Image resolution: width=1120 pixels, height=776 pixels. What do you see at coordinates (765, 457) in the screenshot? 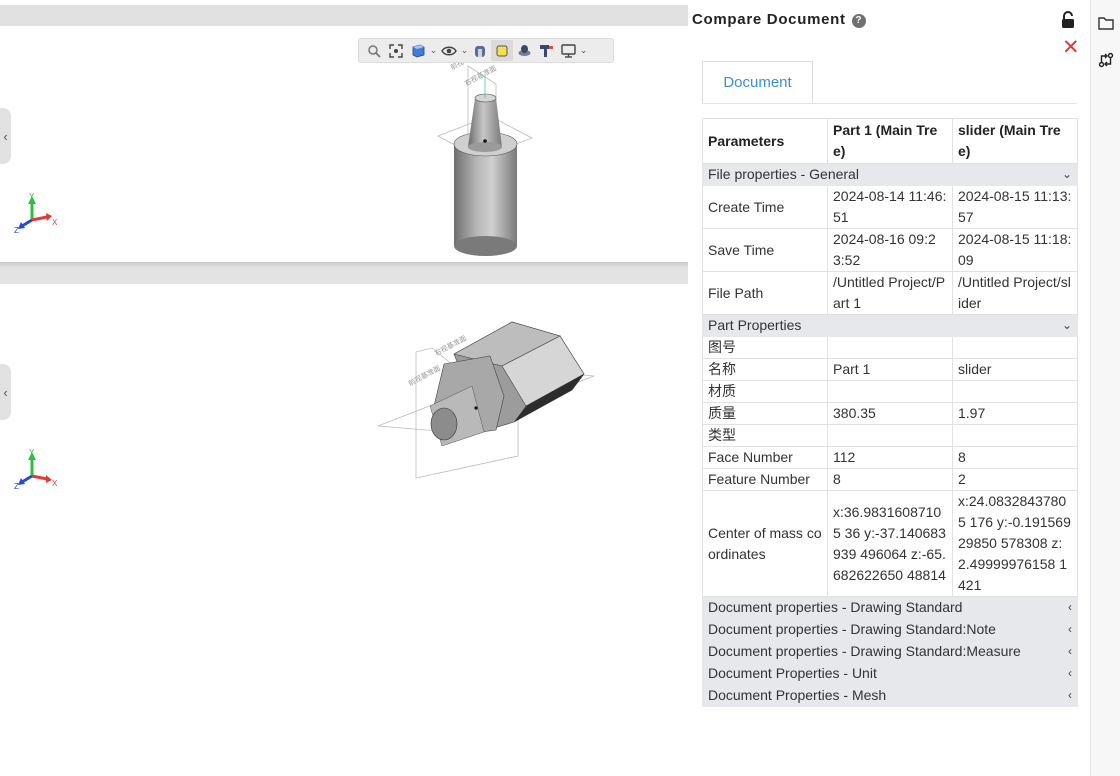
I see `table-cell: Face Number` at bounding box center [765, 457].